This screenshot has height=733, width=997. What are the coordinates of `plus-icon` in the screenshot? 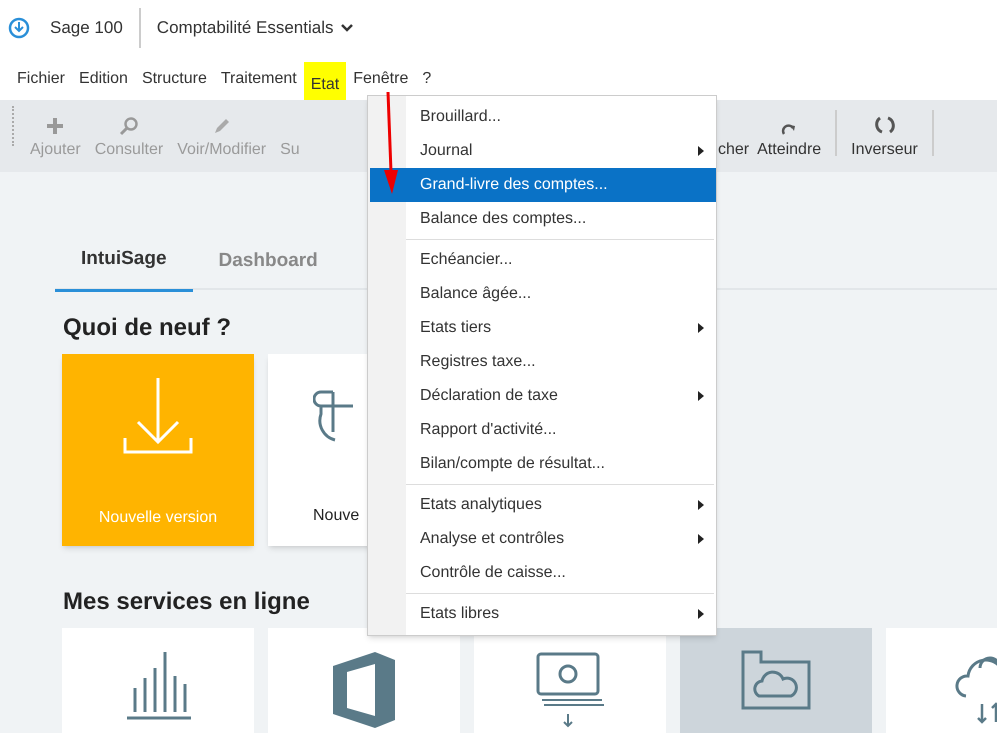 It's located at (55, 126).